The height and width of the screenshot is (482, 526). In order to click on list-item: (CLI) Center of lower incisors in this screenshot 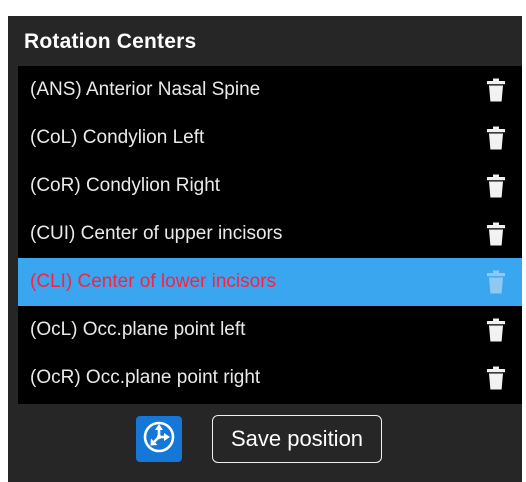, I will do `click(270, 282)`.